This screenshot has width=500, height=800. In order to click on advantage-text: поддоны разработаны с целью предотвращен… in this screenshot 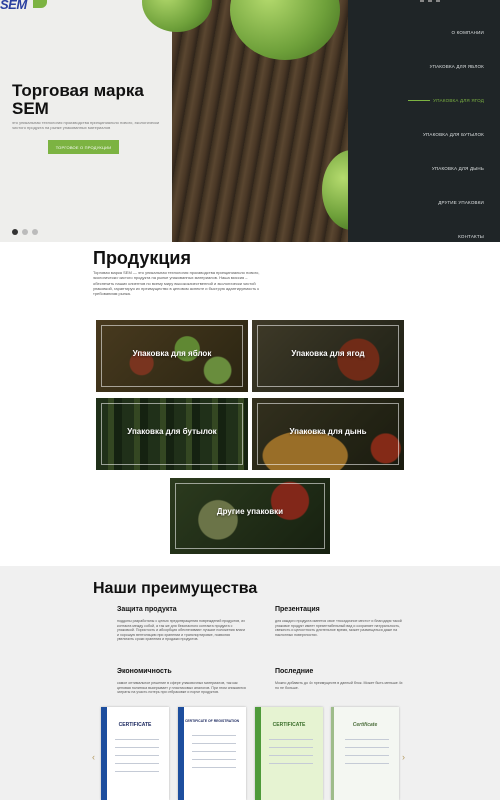, I will do `click(181, 630)`.